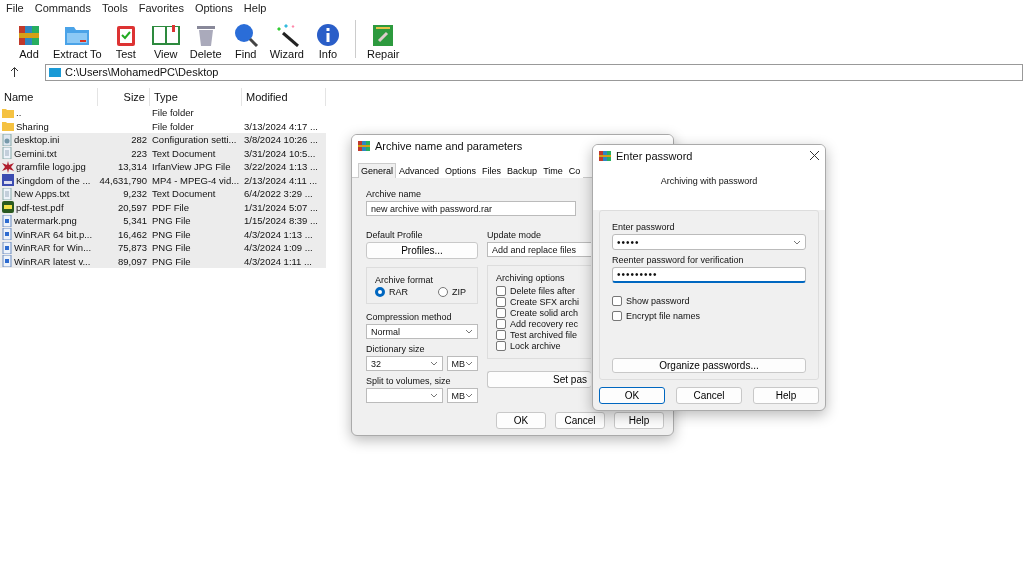 This screenshot has height=576, width=1024. What do you see at coordinates (539, 379) in the screenshot?
I see `set-password-button: Set pas` at bounding box center [539, 379].